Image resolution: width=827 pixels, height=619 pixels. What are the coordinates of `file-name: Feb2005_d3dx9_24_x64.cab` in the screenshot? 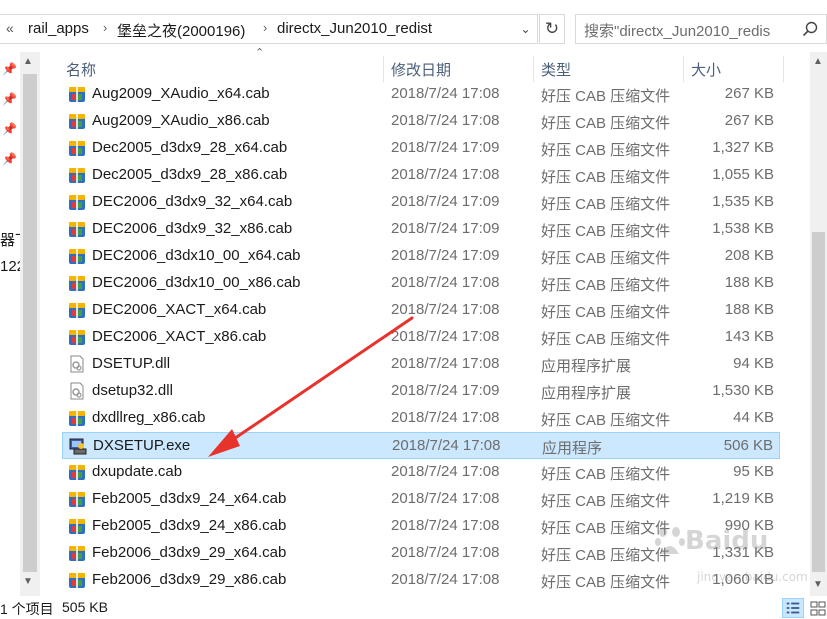 It's located at (189, 498).